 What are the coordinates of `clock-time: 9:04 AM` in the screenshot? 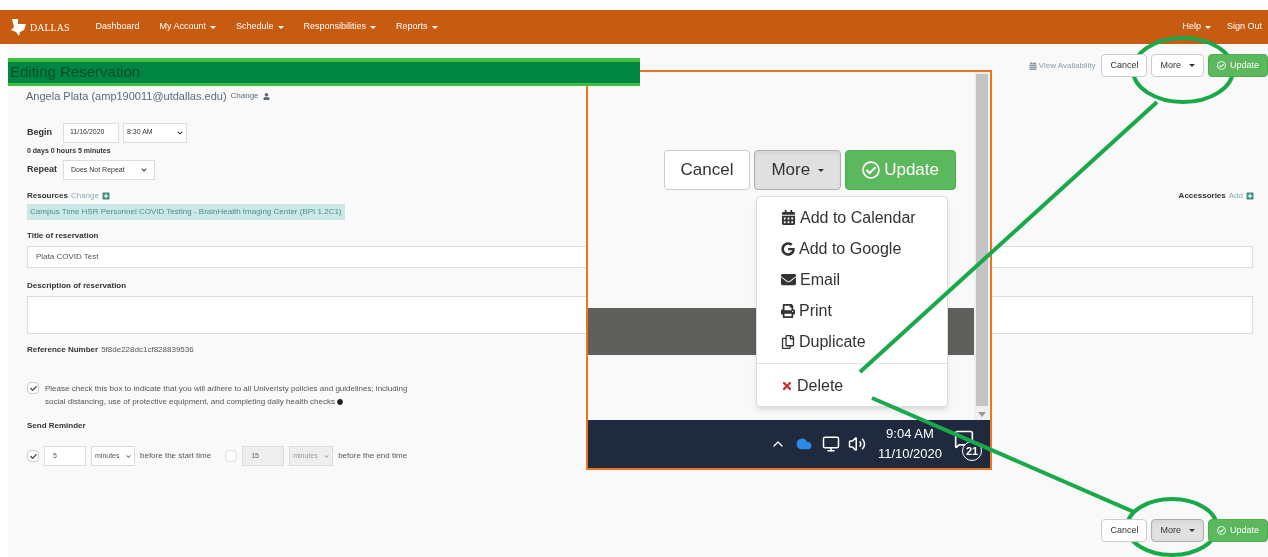 It's located at (910, 434).